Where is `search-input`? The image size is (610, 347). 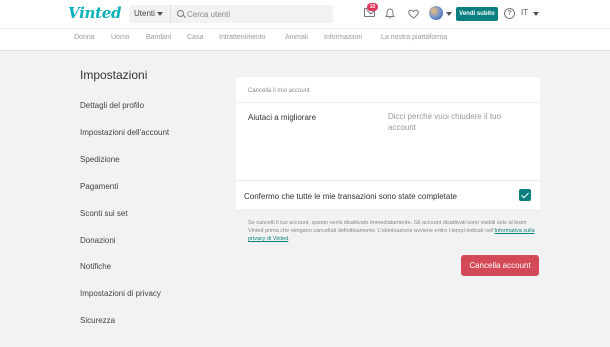 search-input is located at coordinates (257, 14).